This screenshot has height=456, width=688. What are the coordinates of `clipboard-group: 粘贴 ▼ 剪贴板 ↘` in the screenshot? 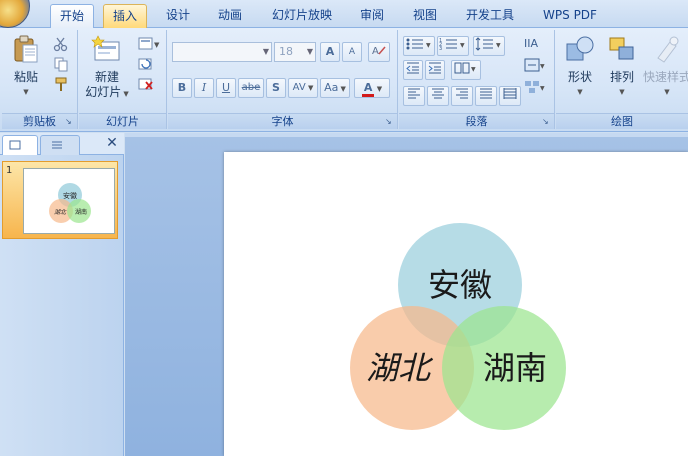 It's located at (40, 79).